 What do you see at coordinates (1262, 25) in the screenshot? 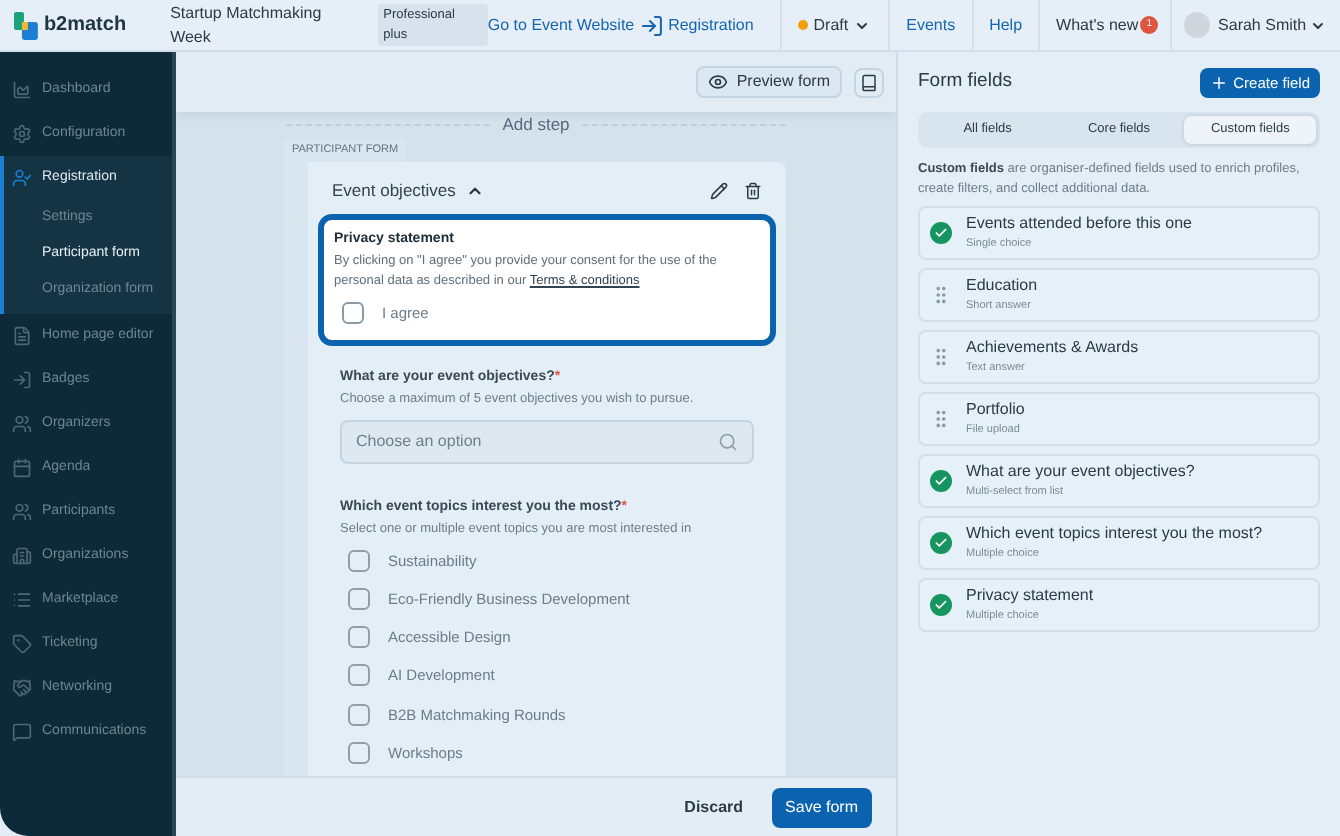
I see `user-name: Sarah Smith` at bounding box center [1262, 25].